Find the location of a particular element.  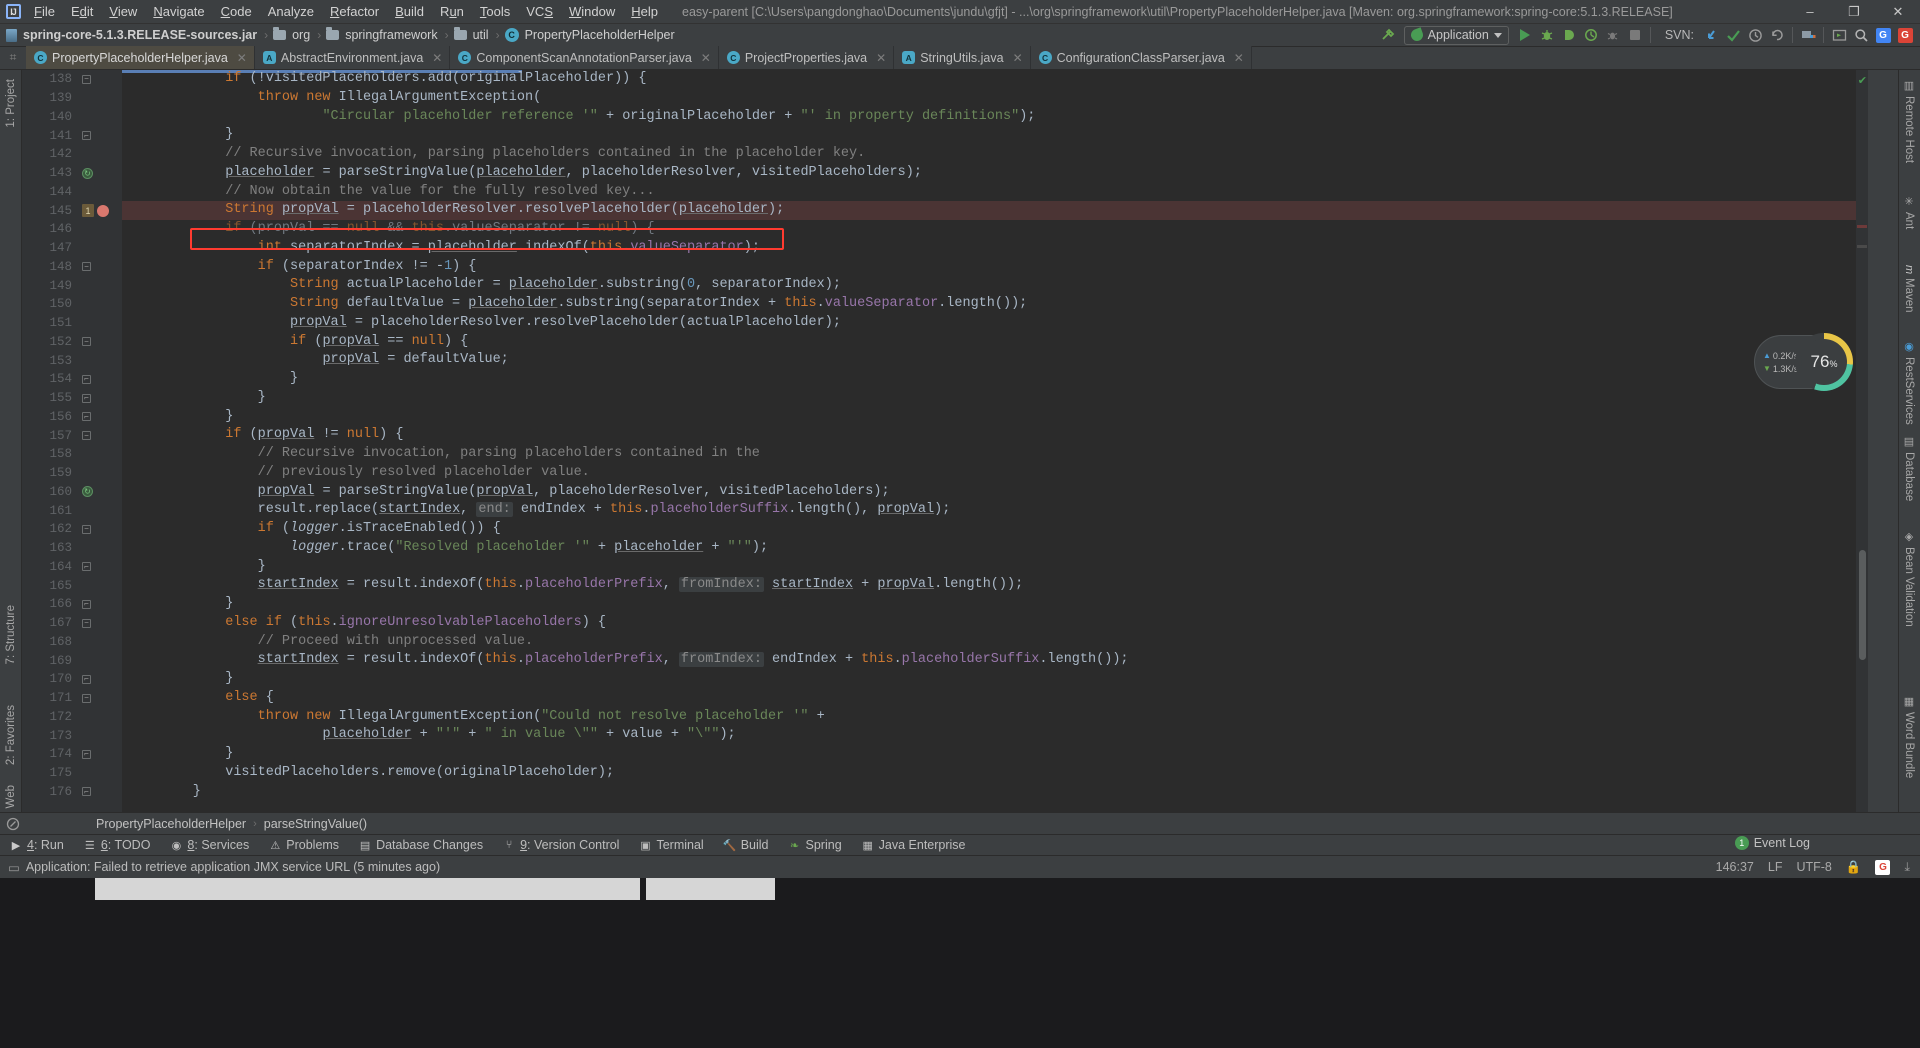

gutter-icons: ↻ is located at coordinates (100, 492).